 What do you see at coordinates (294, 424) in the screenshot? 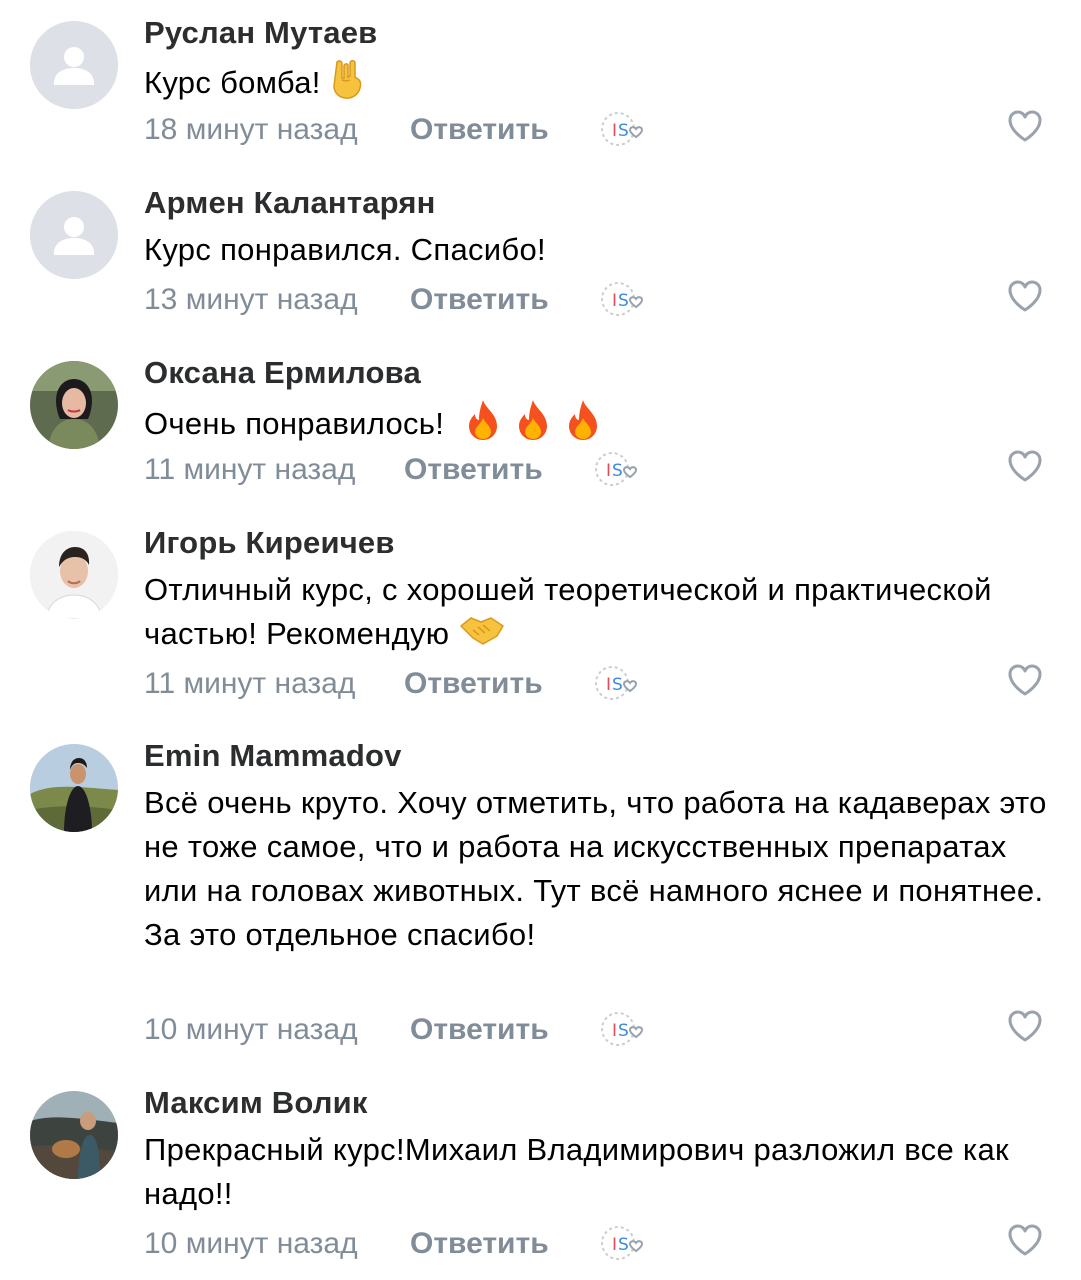
I see `comment-text-body: Очень понравилось!` at bounding box center [294, 424].